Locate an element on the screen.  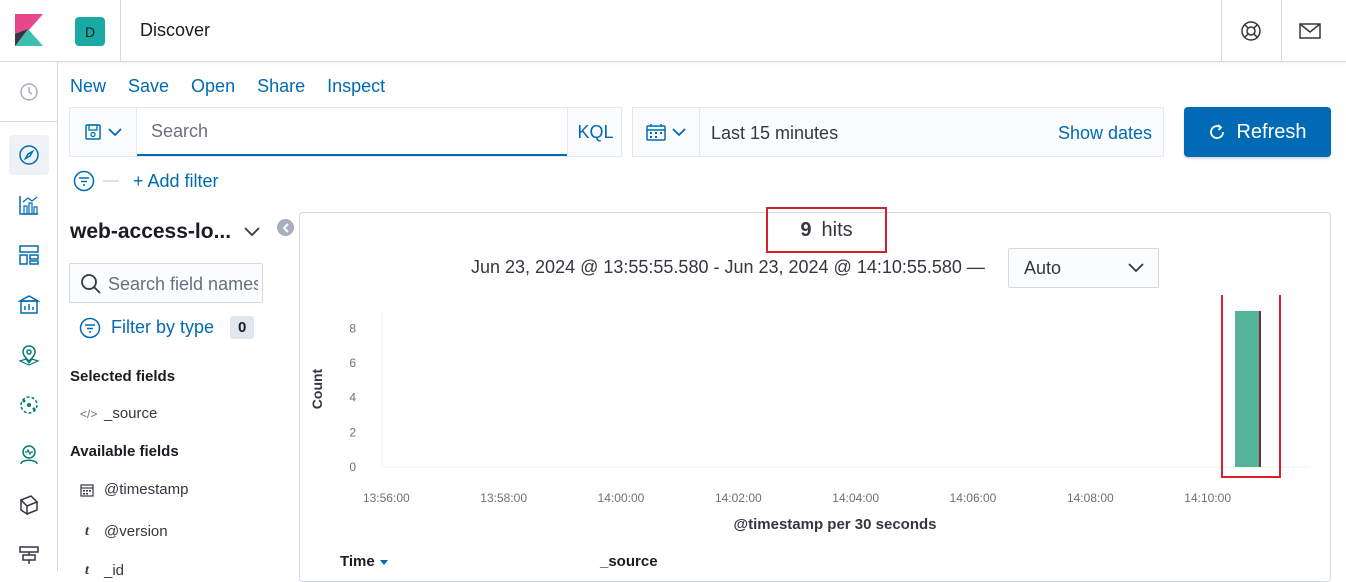
machine-learning-icon is located at coordinates (29, 405).